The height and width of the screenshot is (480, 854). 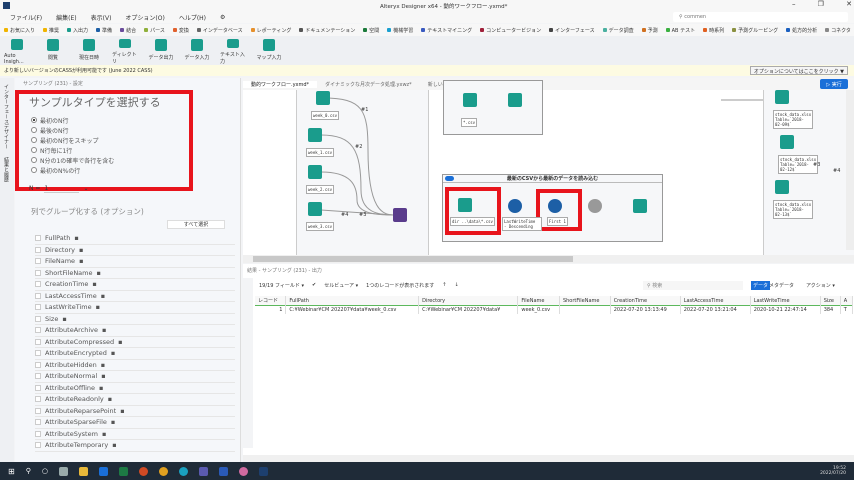 What do you see at coordinates (834, 84) in the screenshot?
I see `run-button: ▷ 実行` at bounding box center [834, 84].